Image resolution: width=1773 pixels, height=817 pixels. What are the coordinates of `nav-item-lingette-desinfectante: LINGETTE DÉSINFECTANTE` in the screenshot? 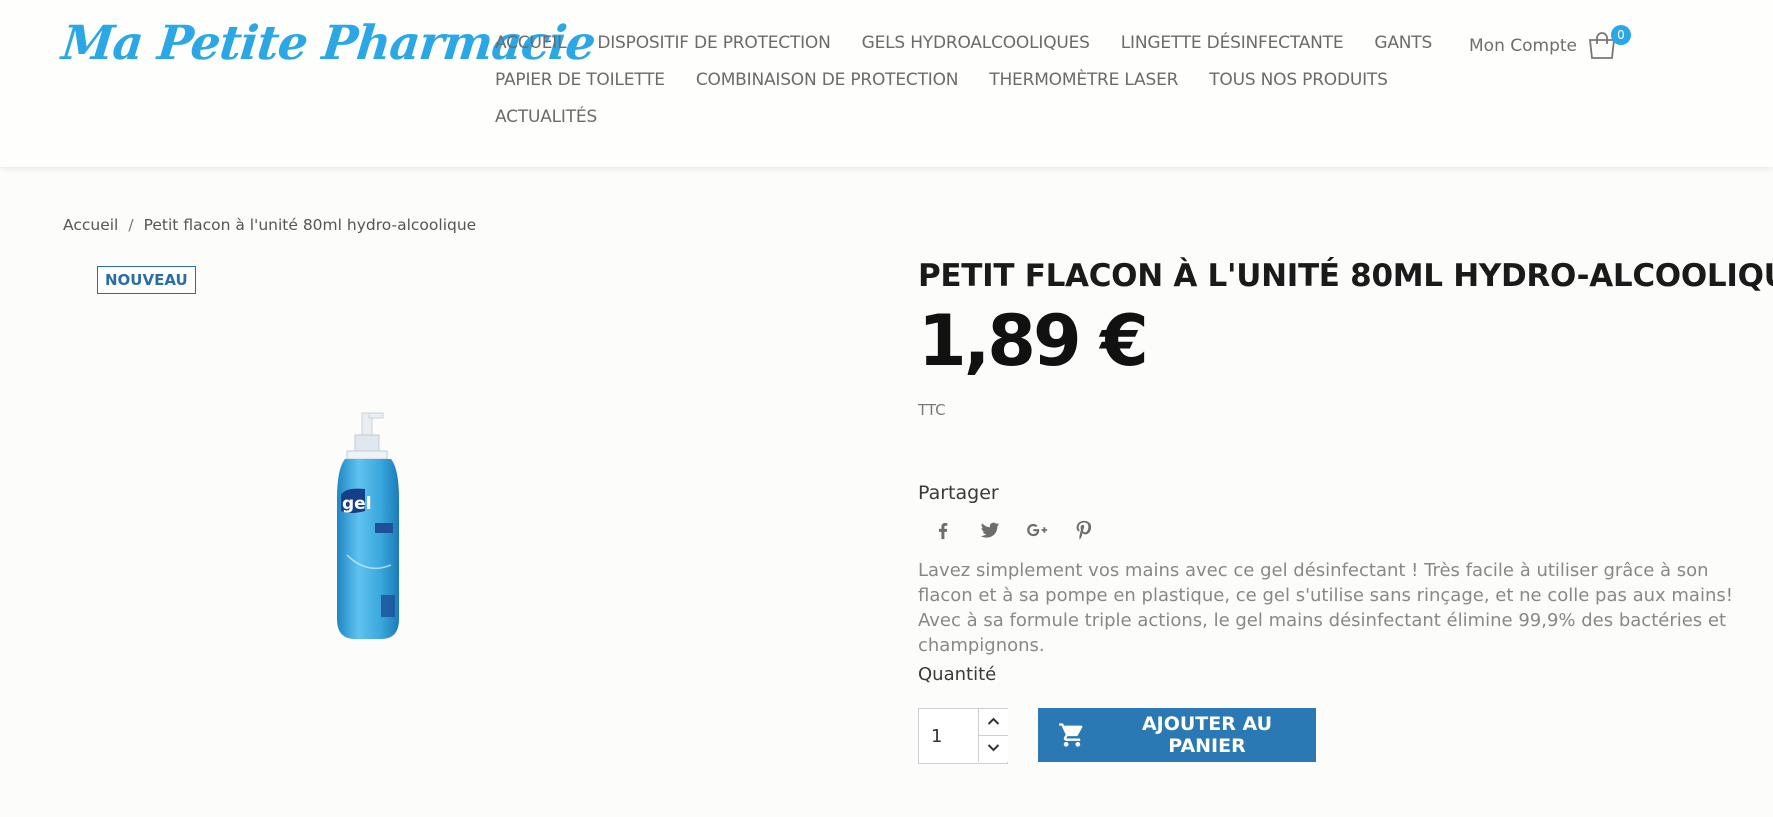 It's located at (1232, 43).